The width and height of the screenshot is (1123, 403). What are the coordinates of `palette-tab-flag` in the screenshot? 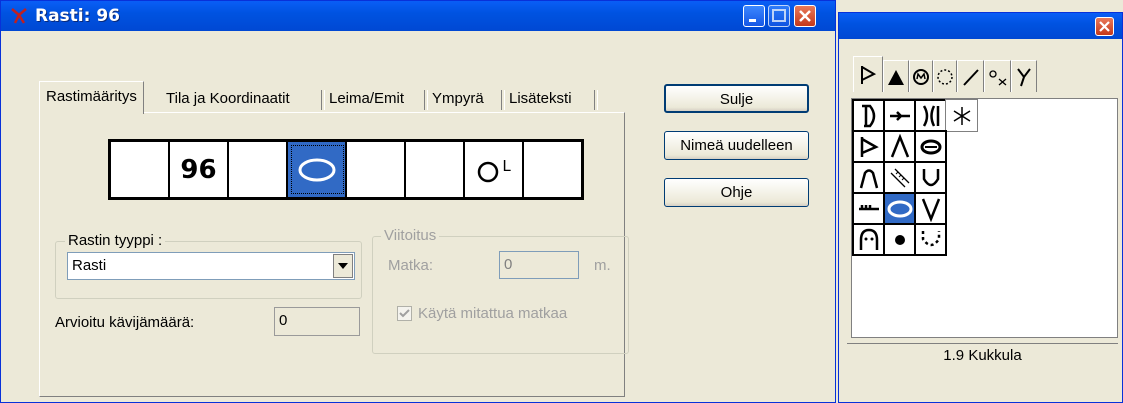 It's located at (868, 74).